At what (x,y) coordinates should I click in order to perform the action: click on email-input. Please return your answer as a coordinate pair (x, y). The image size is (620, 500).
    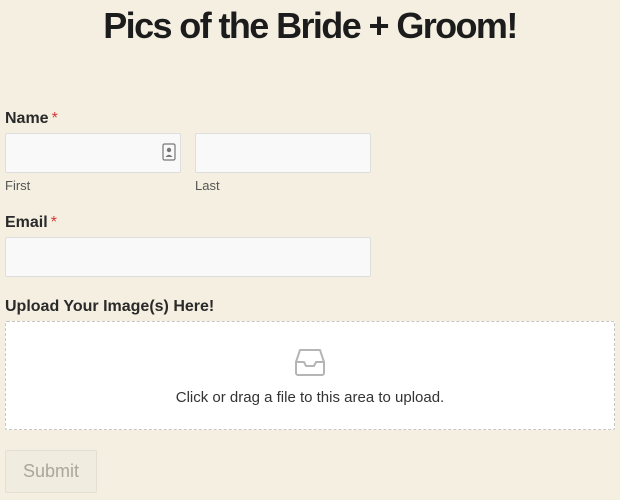
    Looking at the image, I should click on (188, 257).